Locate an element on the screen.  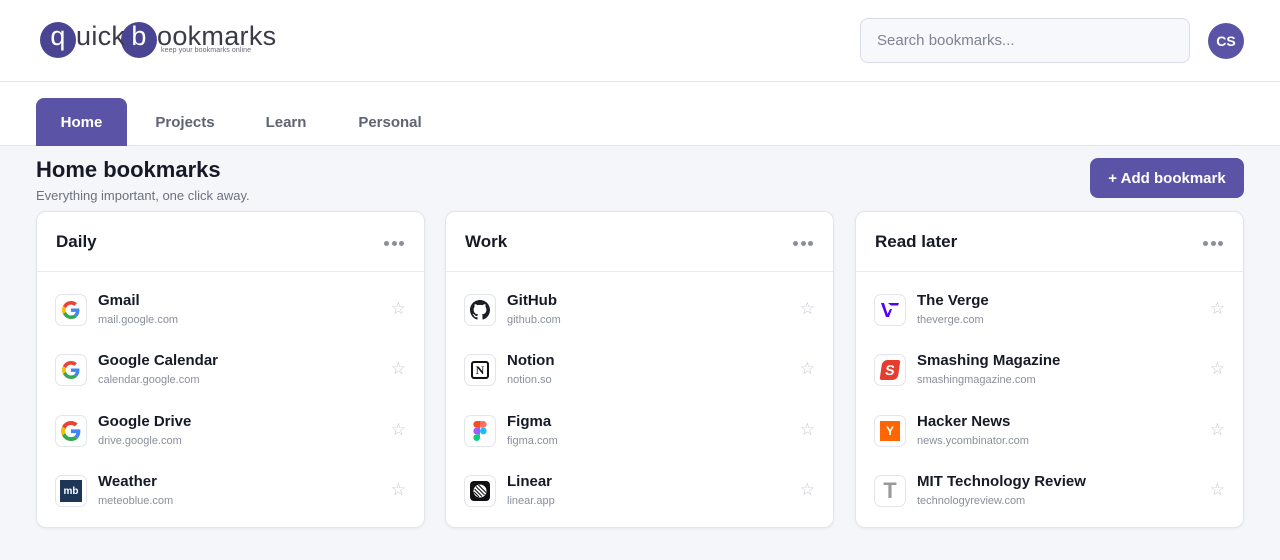
mit-tr-logo-text: T is located at coordinates (890, 490).